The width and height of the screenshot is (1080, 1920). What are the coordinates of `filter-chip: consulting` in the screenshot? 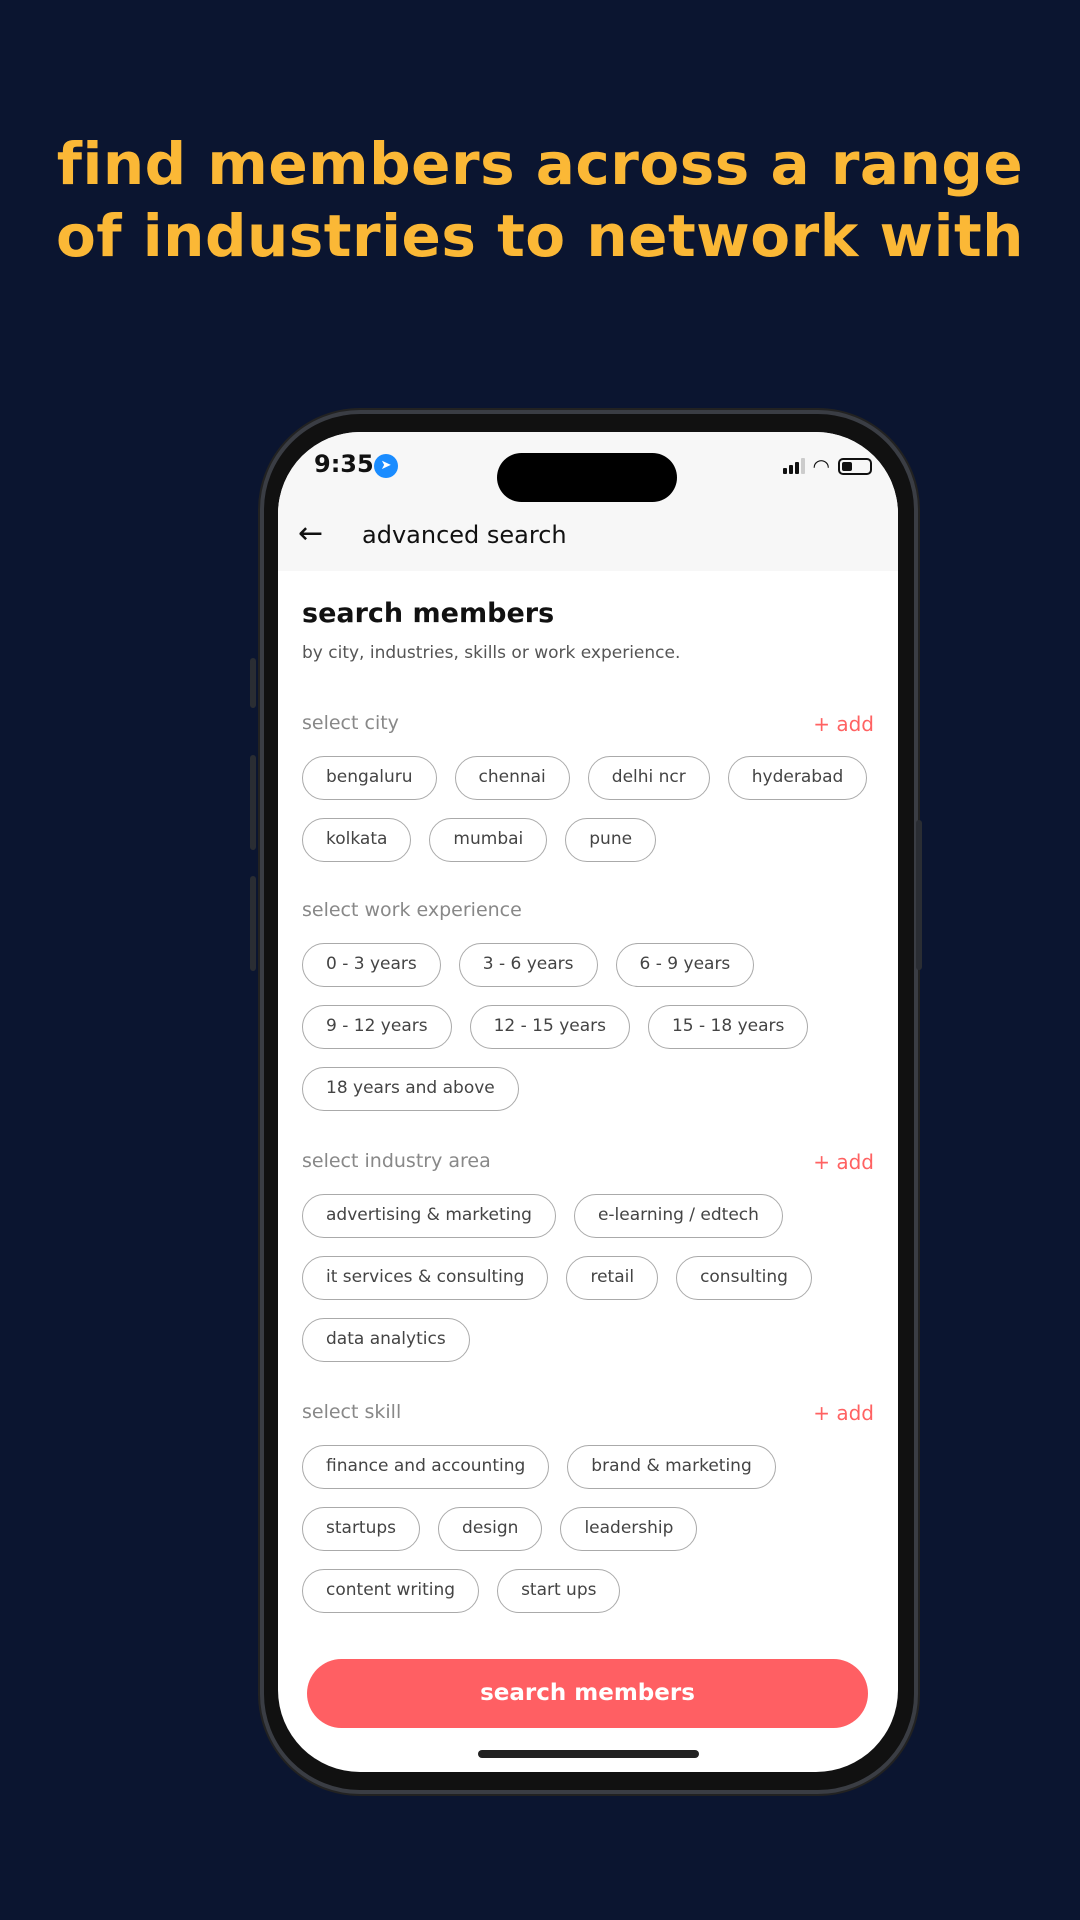 It's located at (744, 1278).